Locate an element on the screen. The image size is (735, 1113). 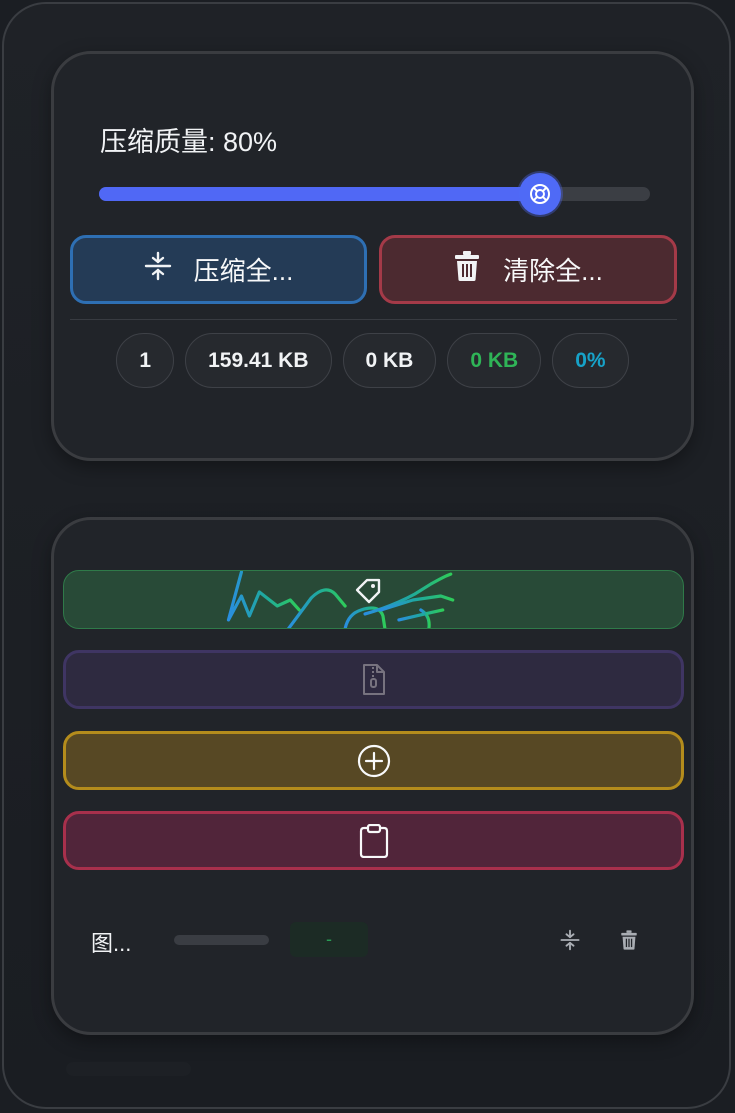
quality-slider-thumb is located at coordinates (539, 194).